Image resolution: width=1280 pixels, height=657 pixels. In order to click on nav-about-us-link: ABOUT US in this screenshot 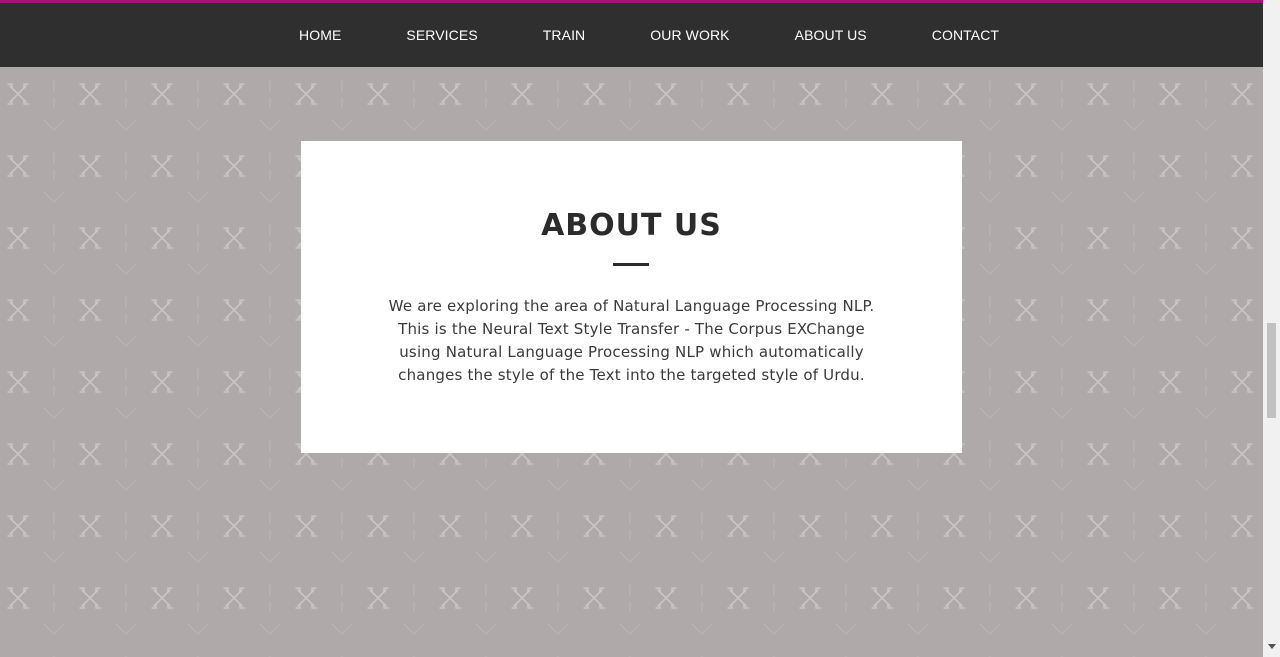, I will do `click(831, 35)`.